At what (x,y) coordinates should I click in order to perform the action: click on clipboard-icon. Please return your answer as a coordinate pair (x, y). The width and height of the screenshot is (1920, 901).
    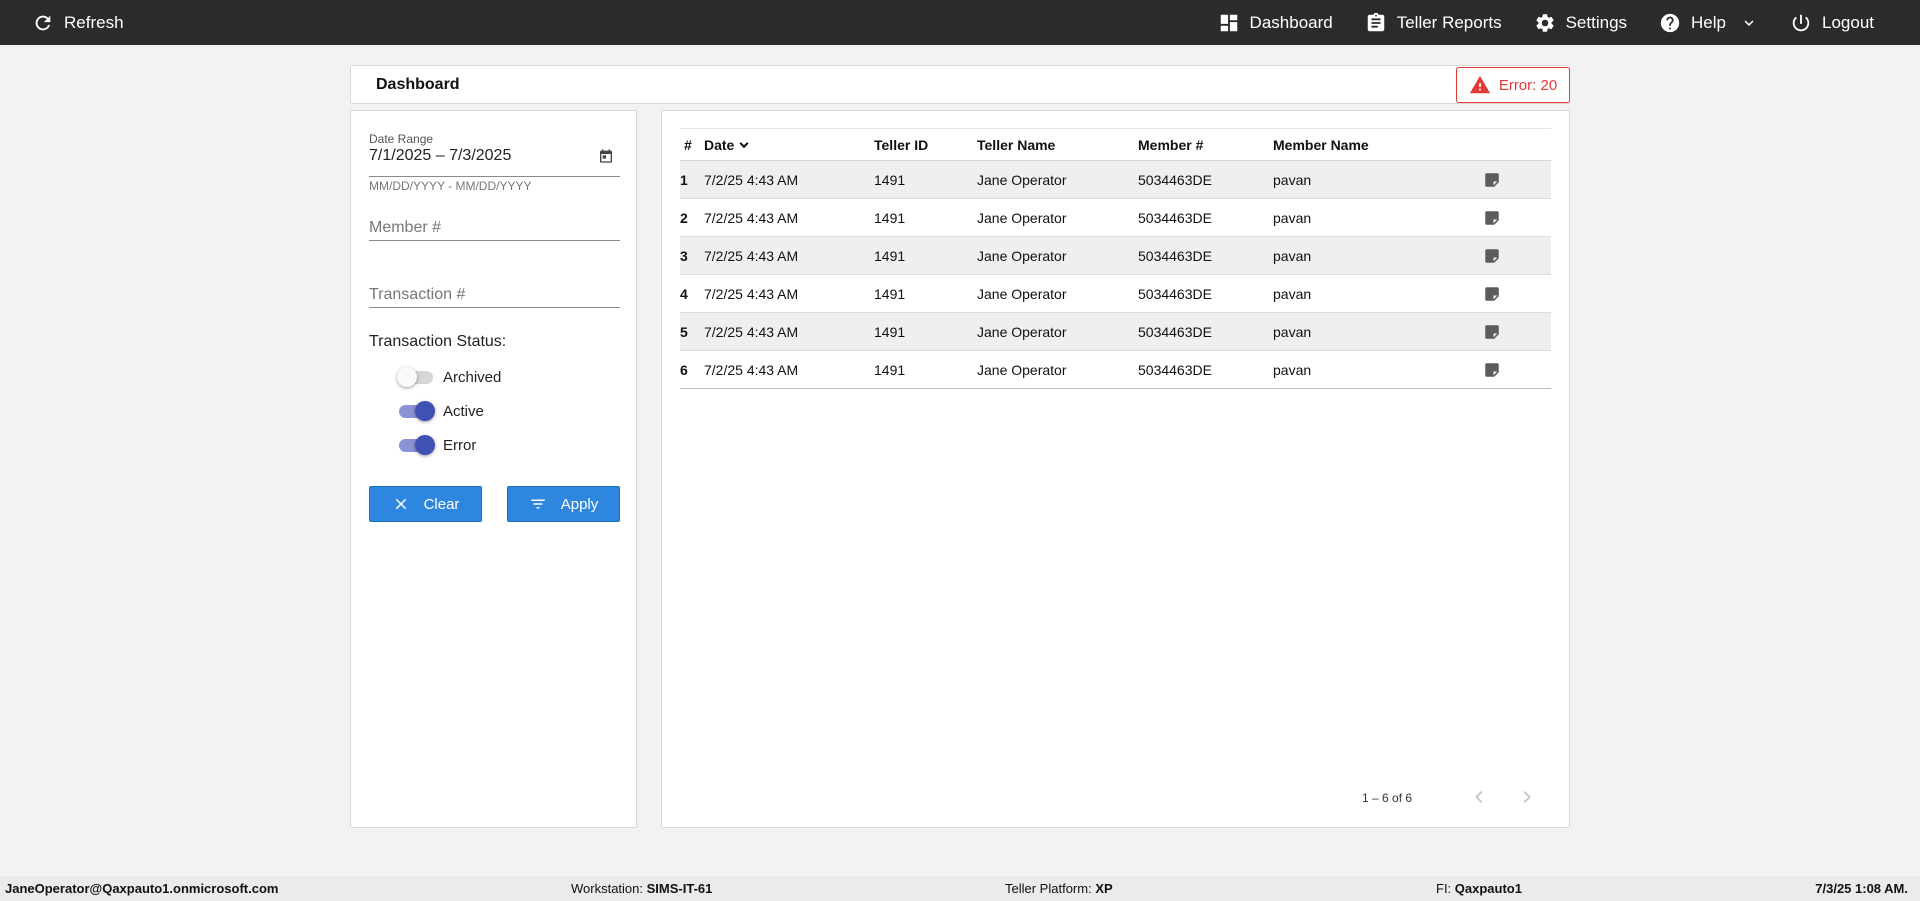
    Looking at the image, I should click on (1376, 23).